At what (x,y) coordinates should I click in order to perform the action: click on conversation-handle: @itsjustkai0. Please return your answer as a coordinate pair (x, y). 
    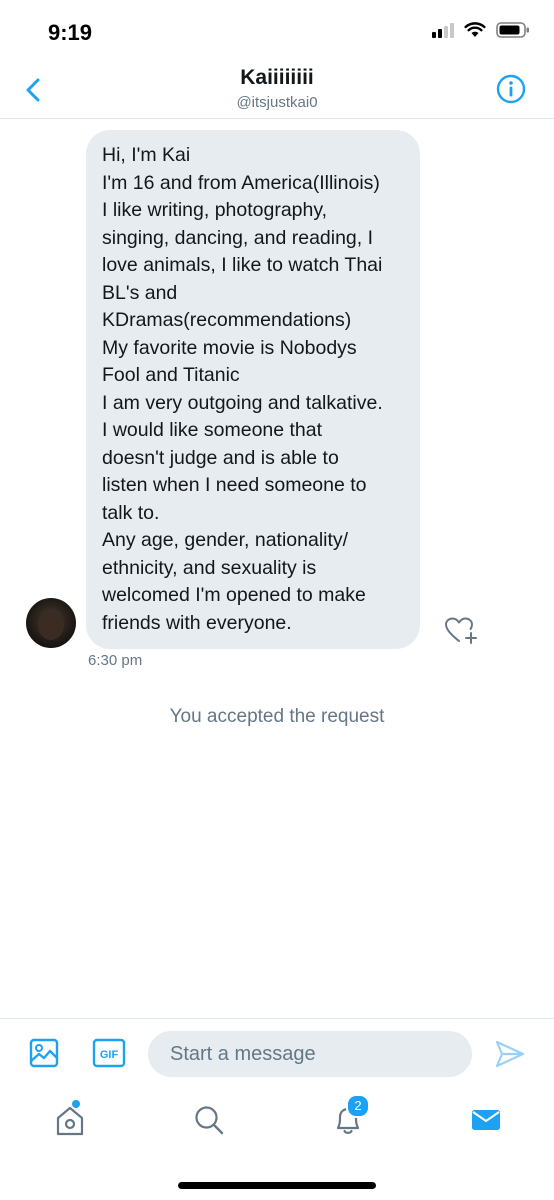
    Looking at the image, I should click on (277, 102).